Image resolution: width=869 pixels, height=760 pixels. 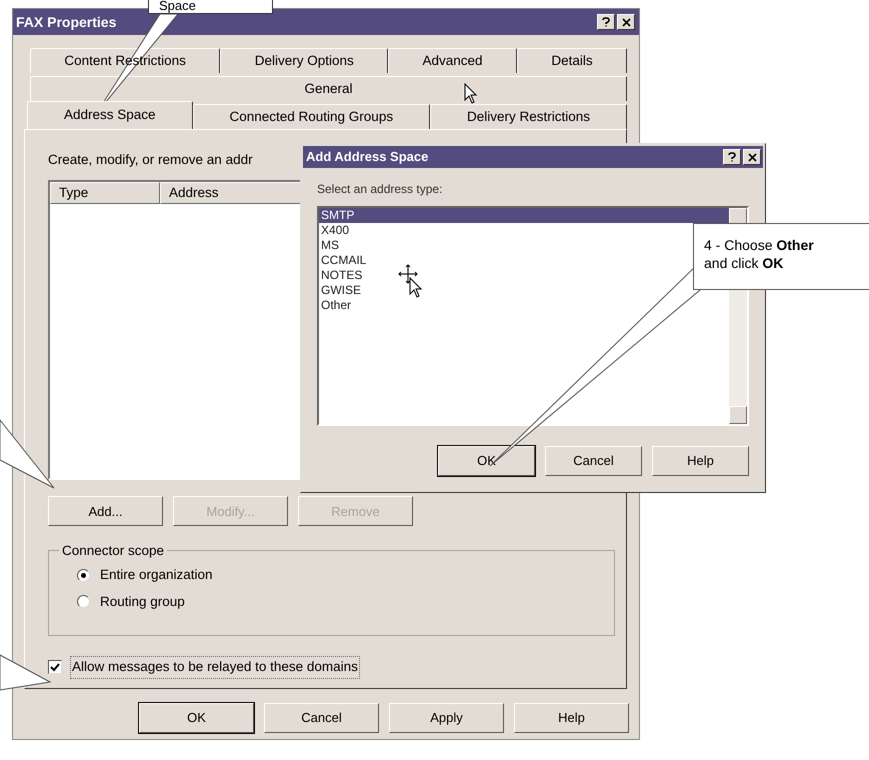 What do you see at coordinates (142, 601) in the screenshot?
I see `radio-label: Routing group` at bounding box center [142, 601].